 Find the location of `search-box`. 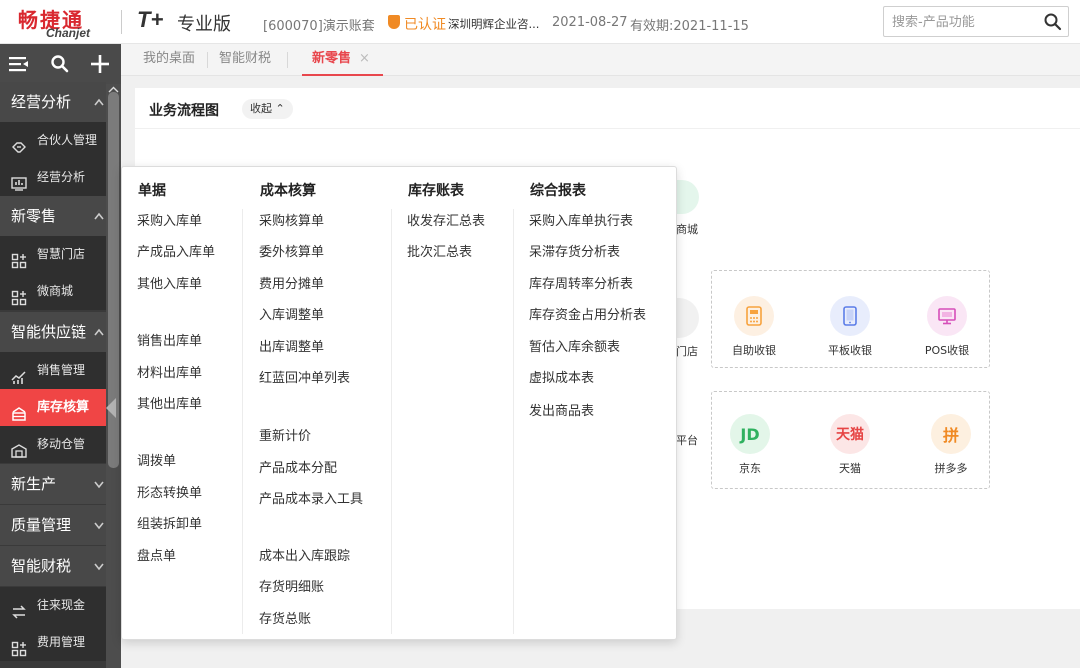

search-box is located at coordinates (976, 21).